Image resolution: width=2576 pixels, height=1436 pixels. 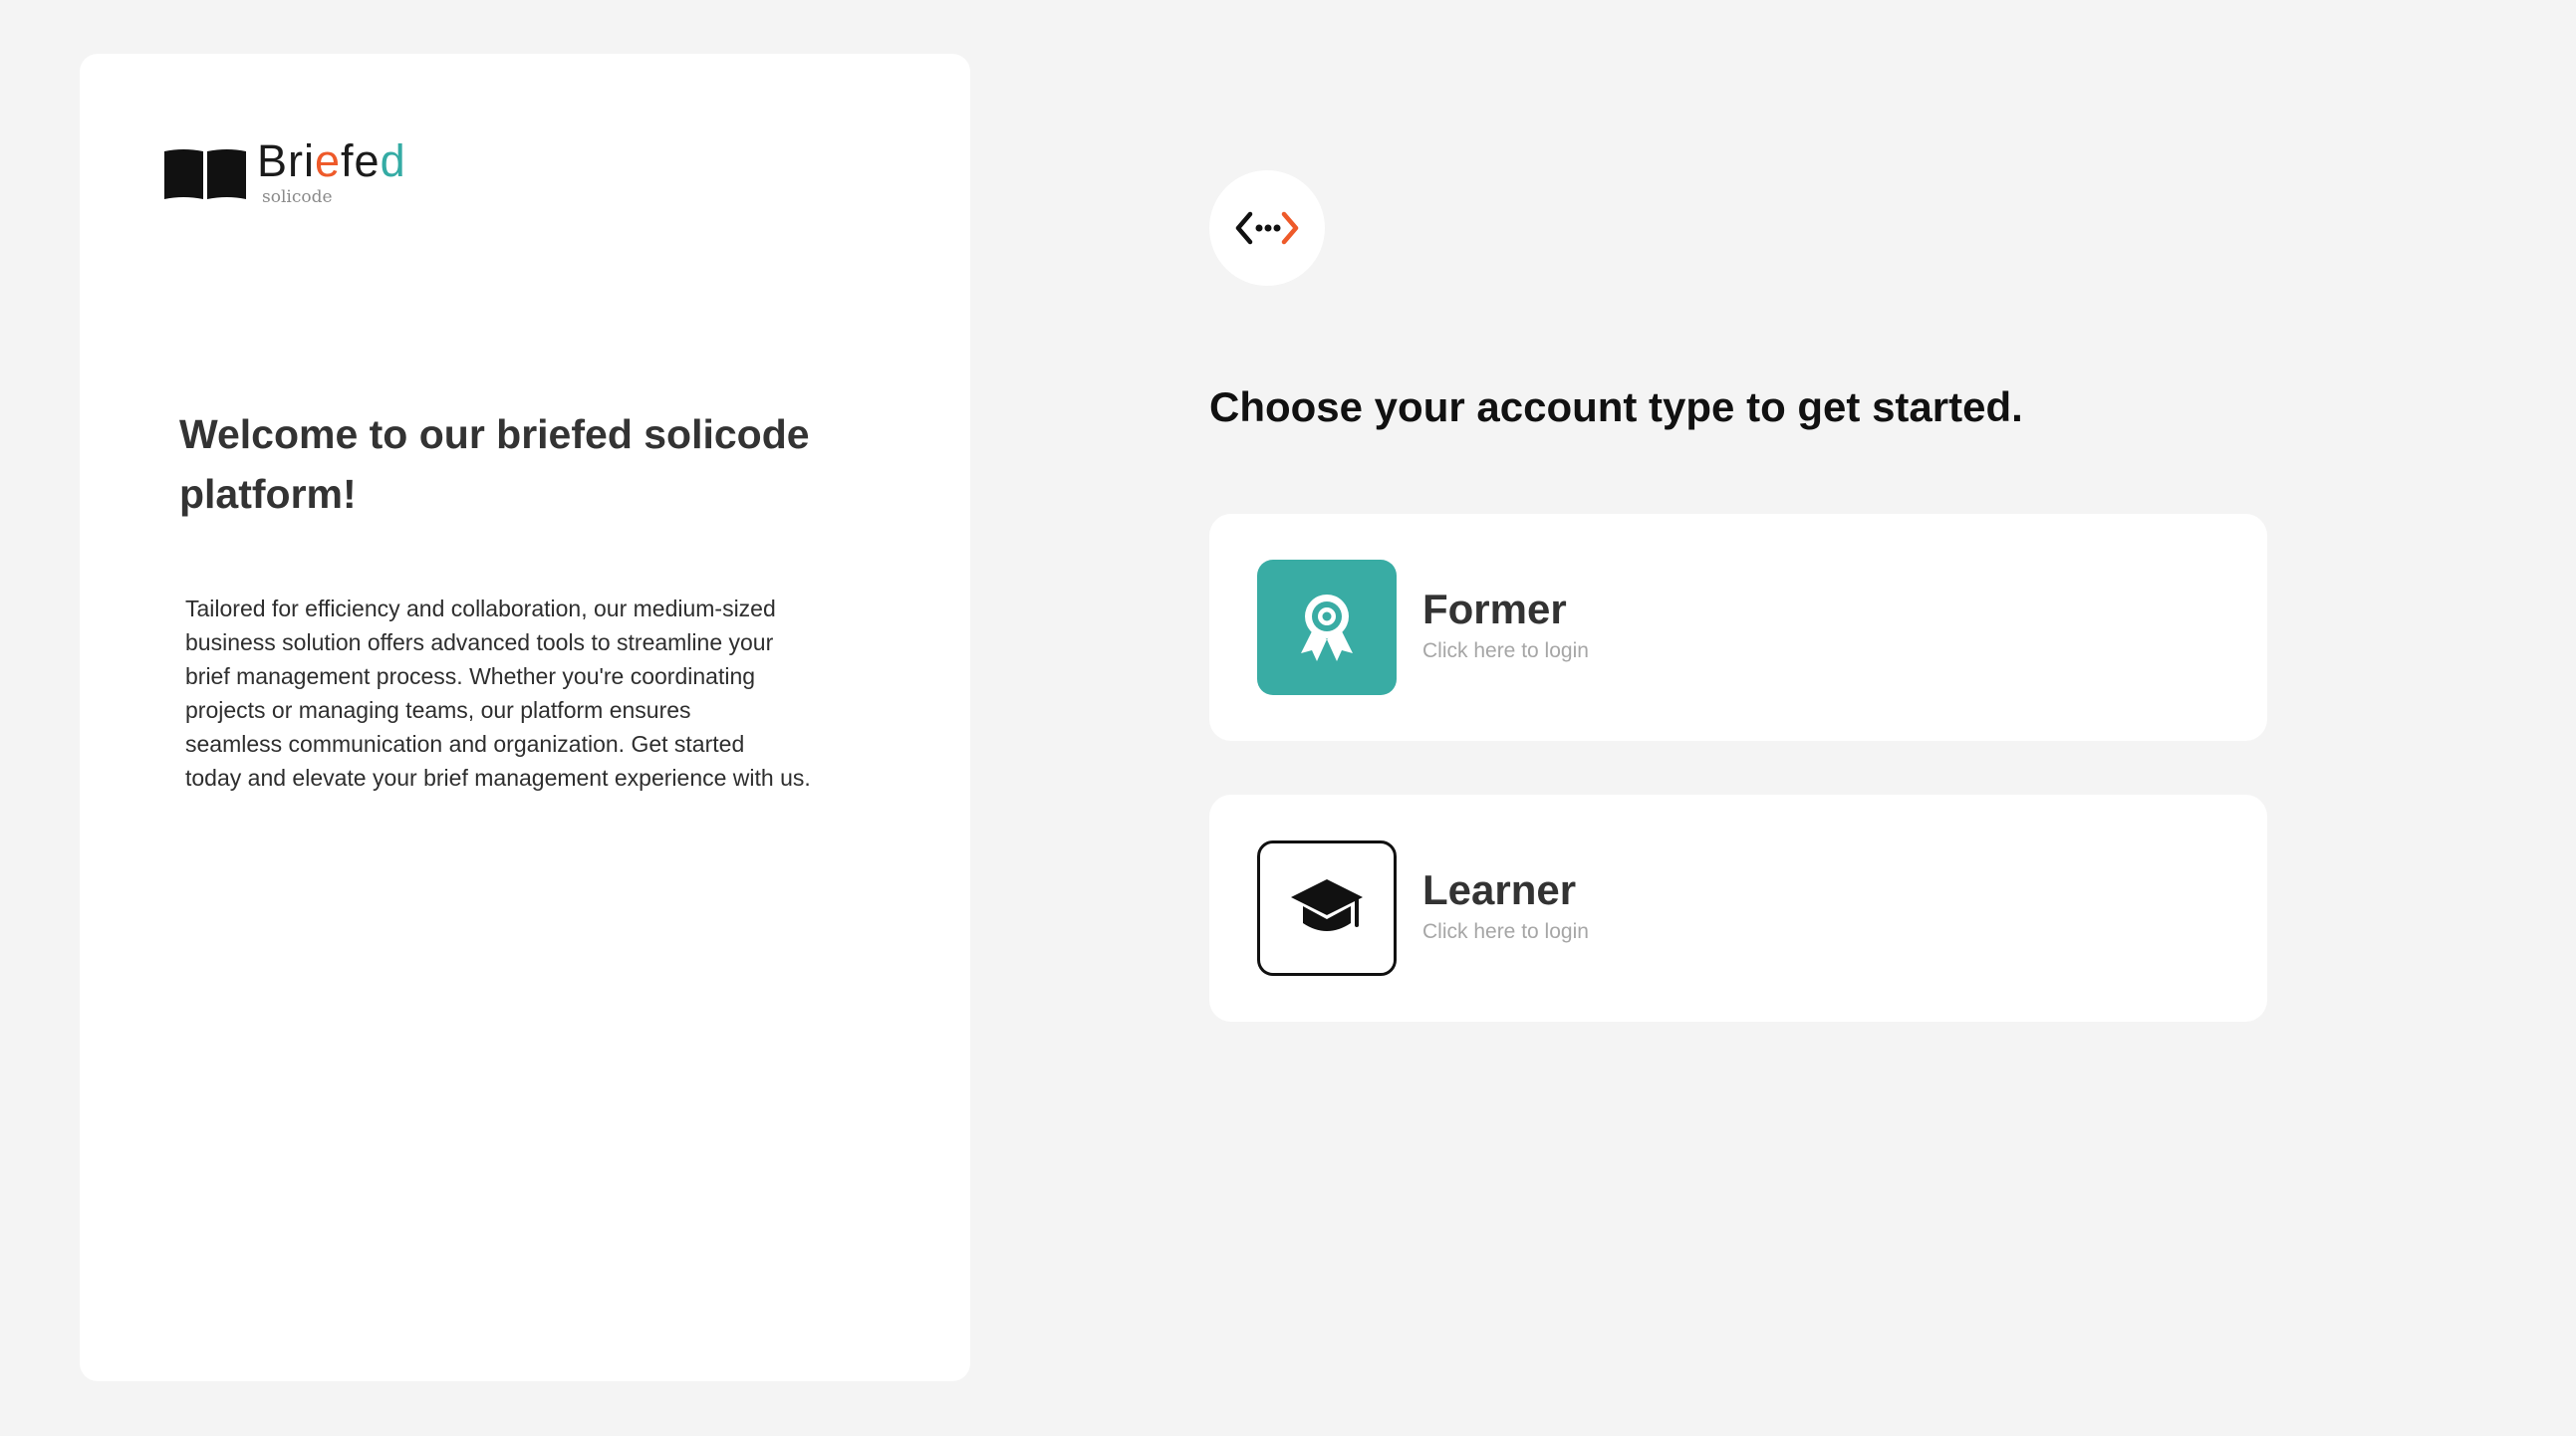 What do you see at coordinates (1499, 889) in the screenshot?
I see `learner-title: Learner` at bounding box center [1499, 889].